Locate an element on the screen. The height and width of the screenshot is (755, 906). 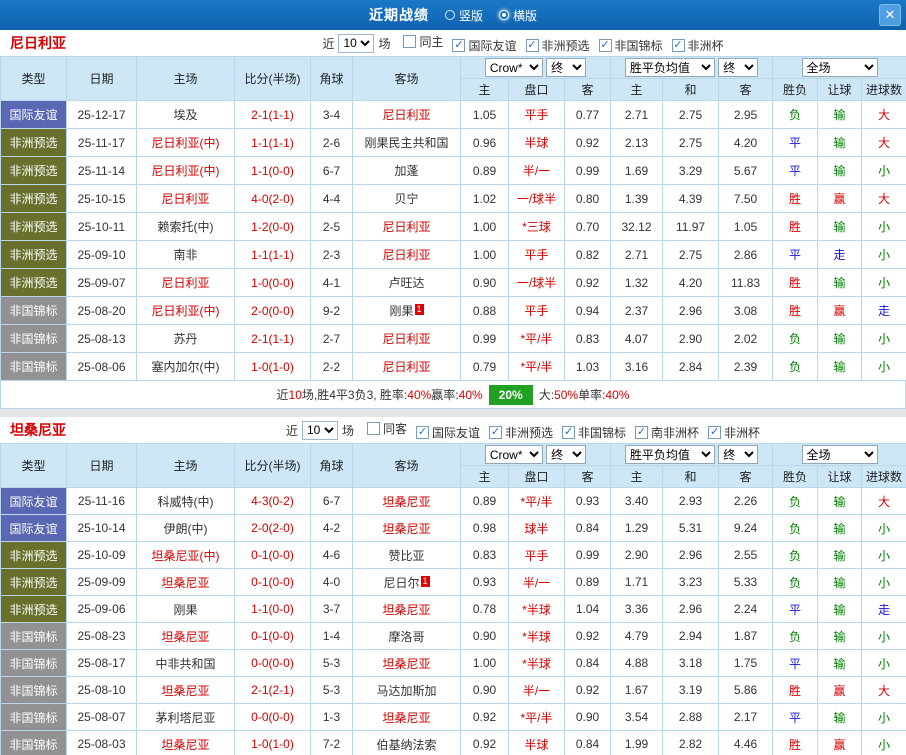
home-team-link: 茅利塔尼亚 is located at coordinates (185, 717).